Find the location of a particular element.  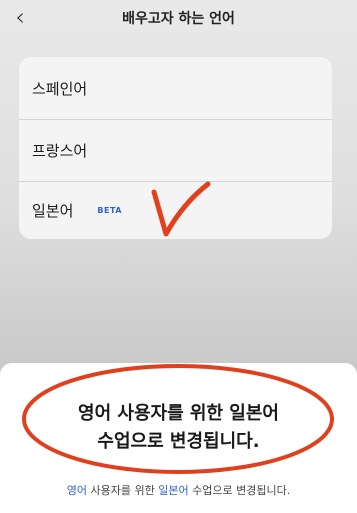

language-item-spanish: 스페인어 is located at coordinates (175, 88).